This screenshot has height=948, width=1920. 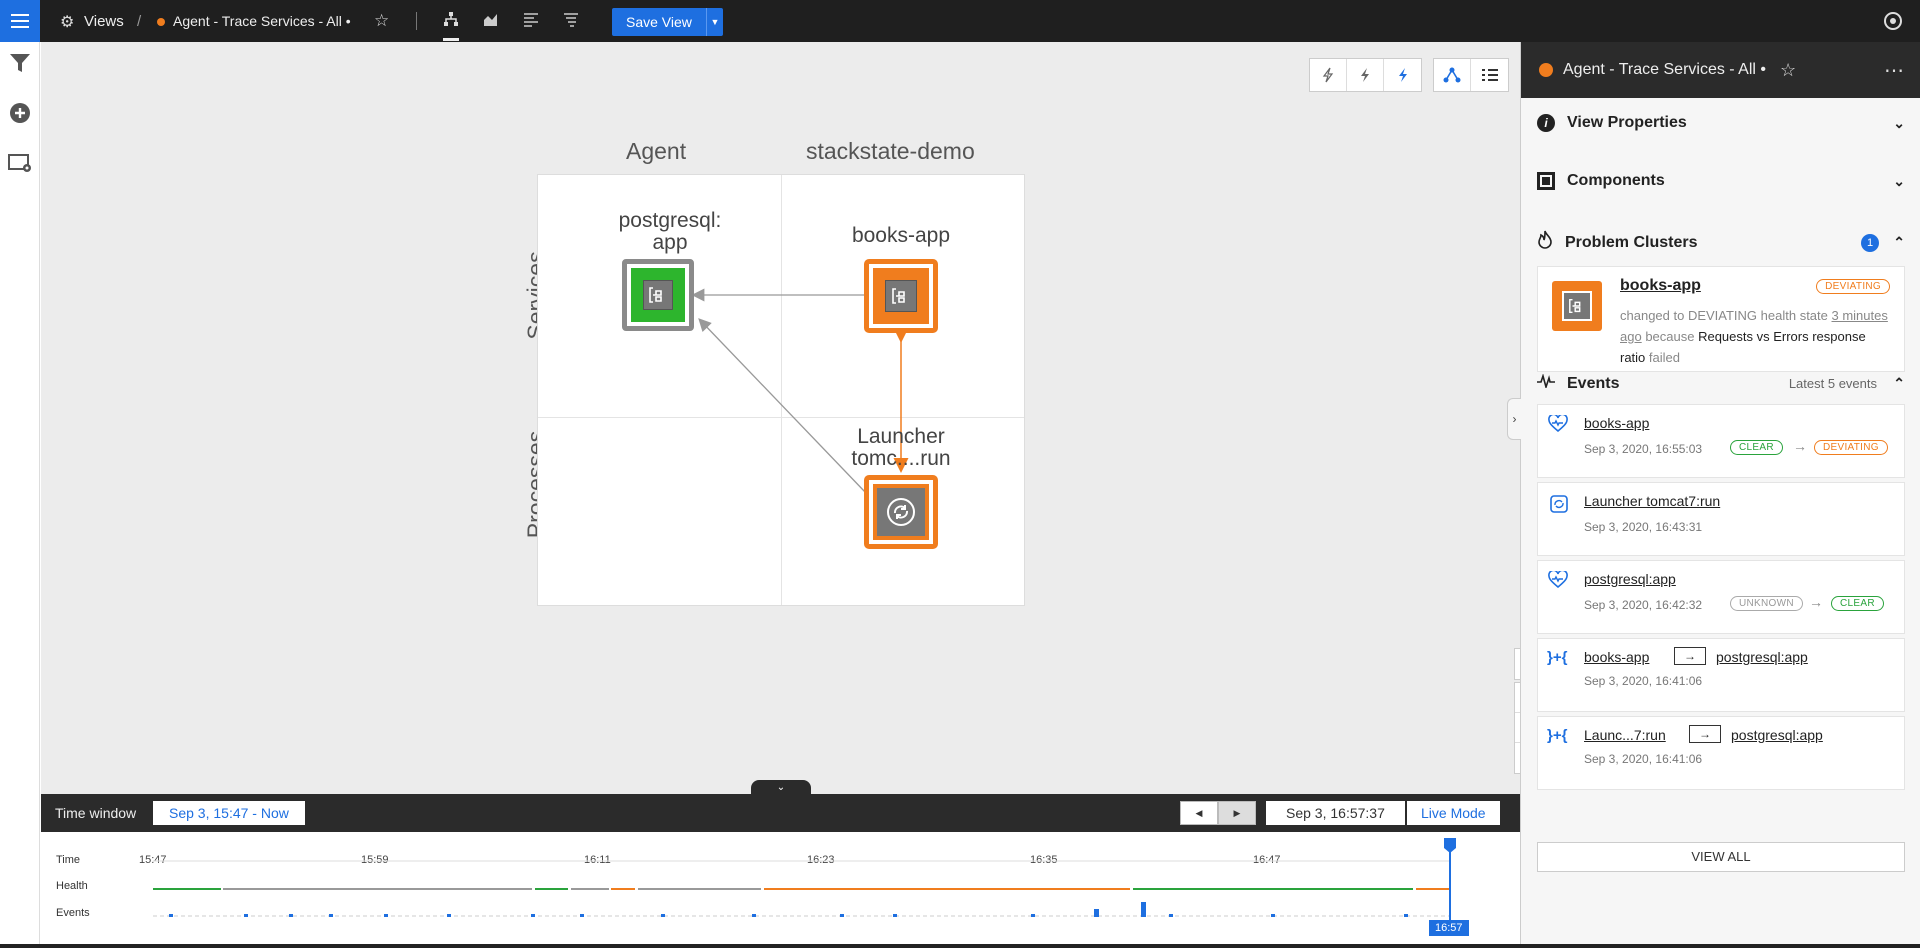 What do you see at coordinates (571, 21) in the screenshot?
I see `traces-icon` at bounding box center [571, 21].